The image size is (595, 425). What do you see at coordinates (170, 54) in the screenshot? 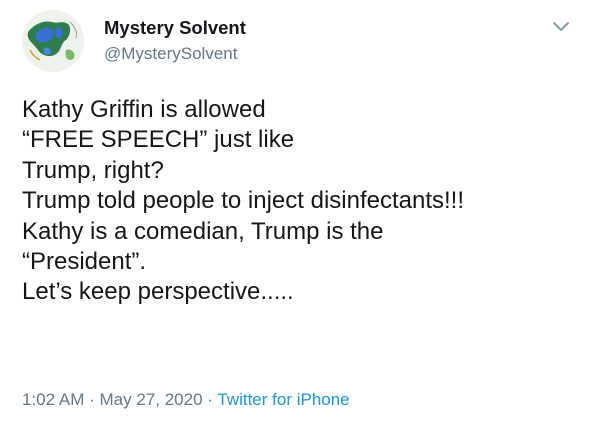
I see `author-handle: @MysterySolvent` at bounding box center [170, 54].